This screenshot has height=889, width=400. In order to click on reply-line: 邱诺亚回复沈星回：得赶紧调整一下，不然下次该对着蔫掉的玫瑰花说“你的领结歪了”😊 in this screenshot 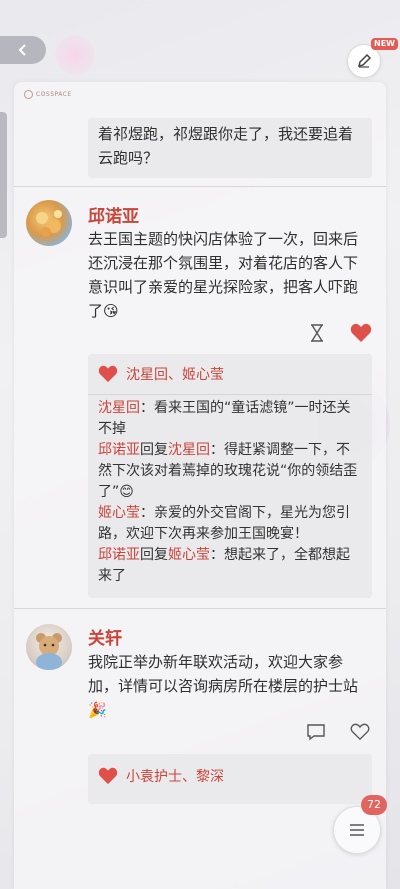, I will do `click(229, 471)`.